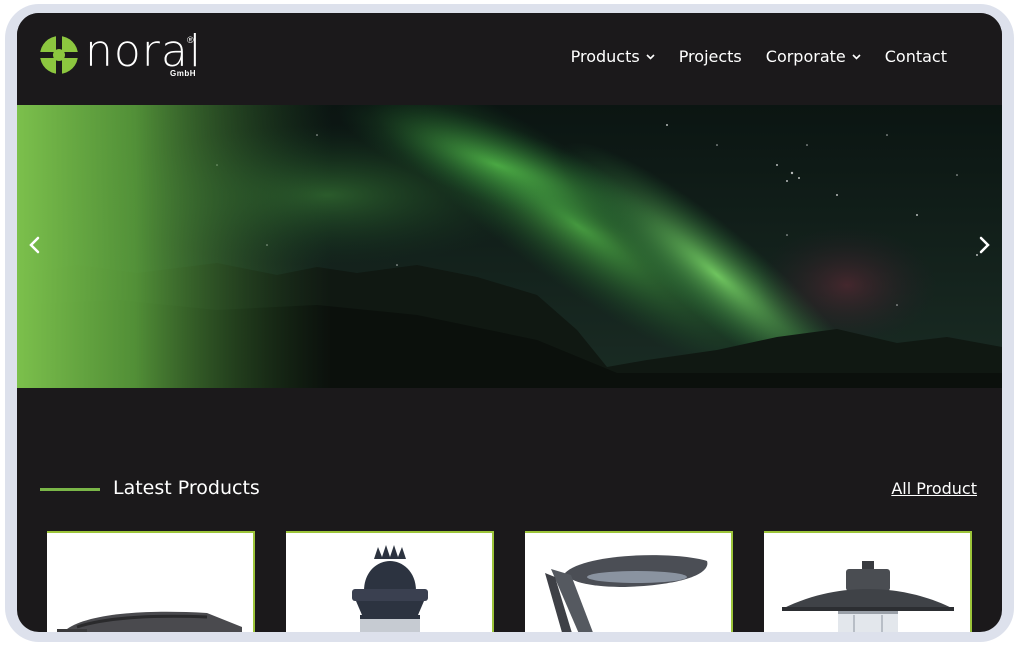 This screenshot has height=647, width=1019. I want to click on section-accent-line, so click(70, 489).